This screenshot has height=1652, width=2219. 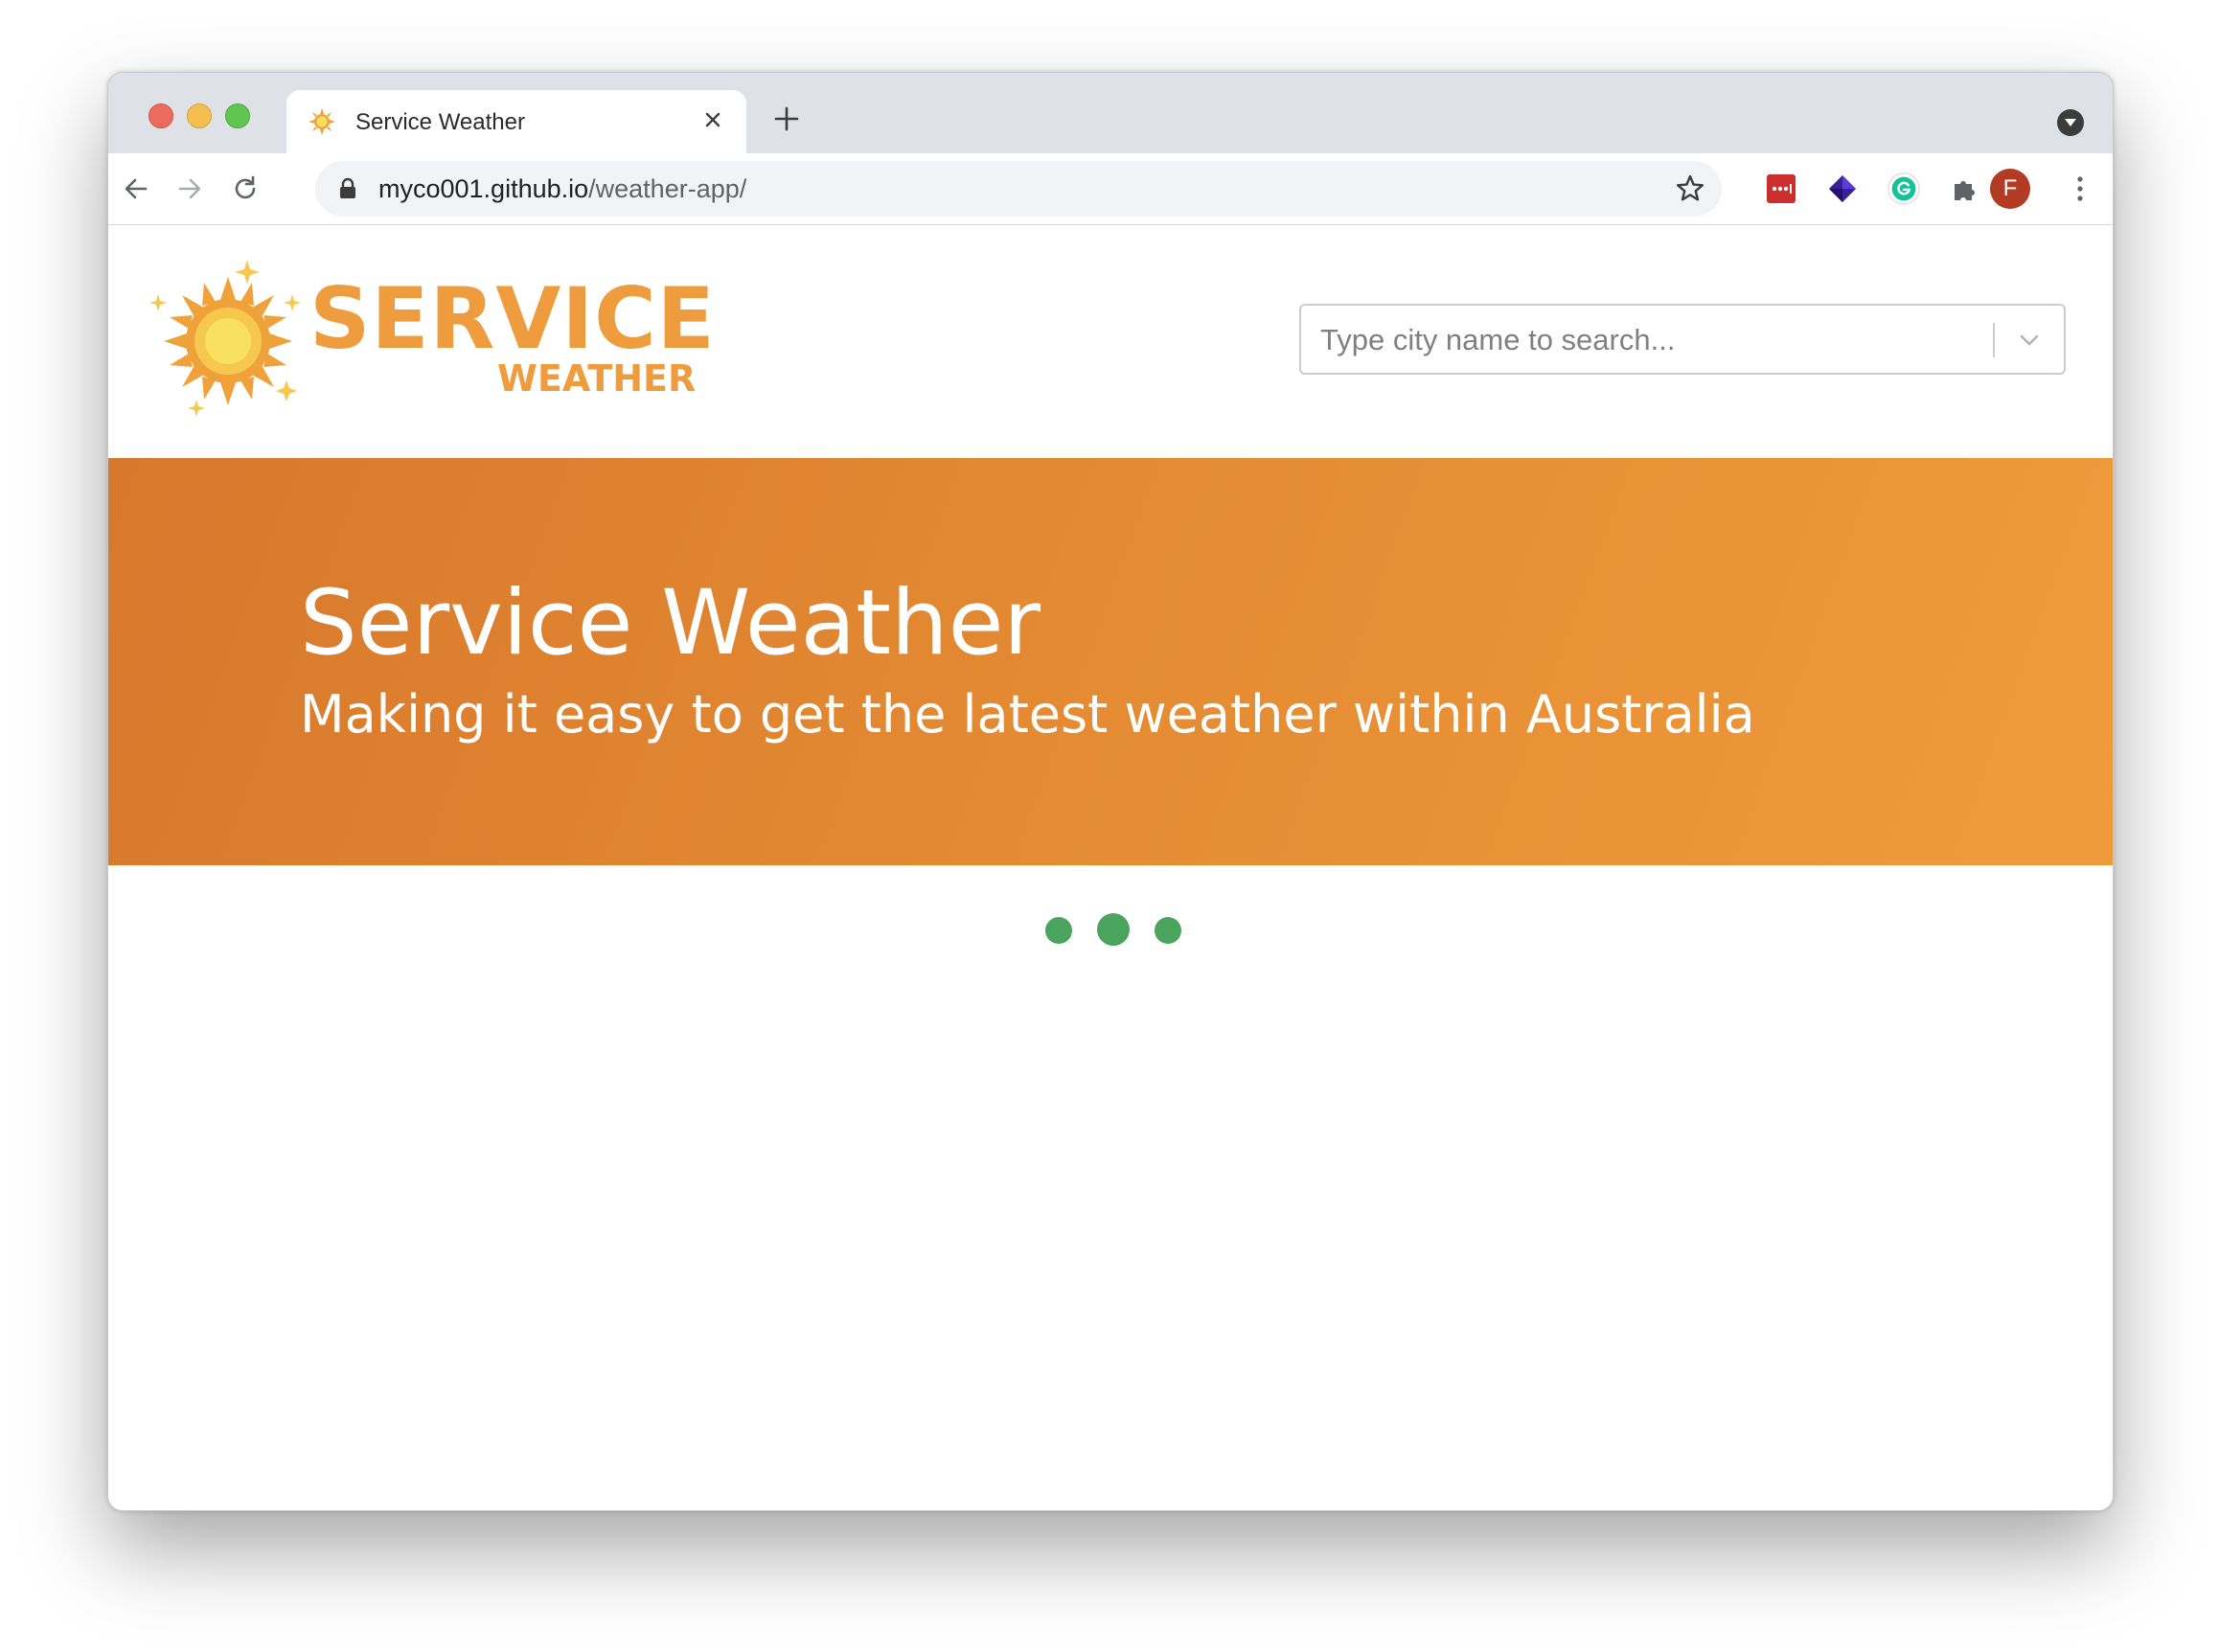 I want to click on kebab-menu-icon, so click(x=2080, y=189).